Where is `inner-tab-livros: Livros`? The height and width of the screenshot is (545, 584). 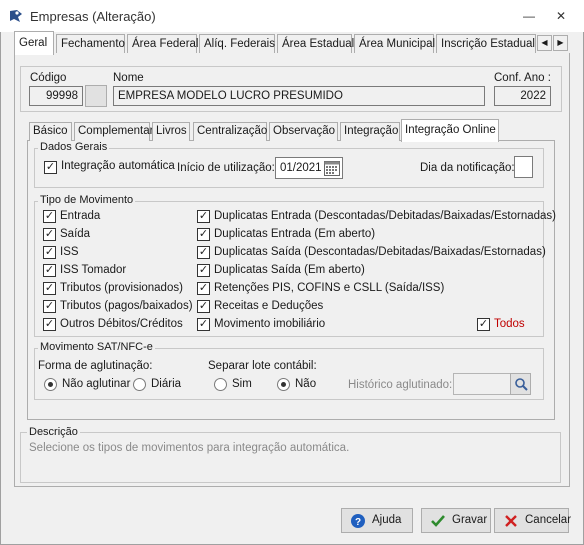 inner-tab-livros: Livros is located at coordinates (171, 131).